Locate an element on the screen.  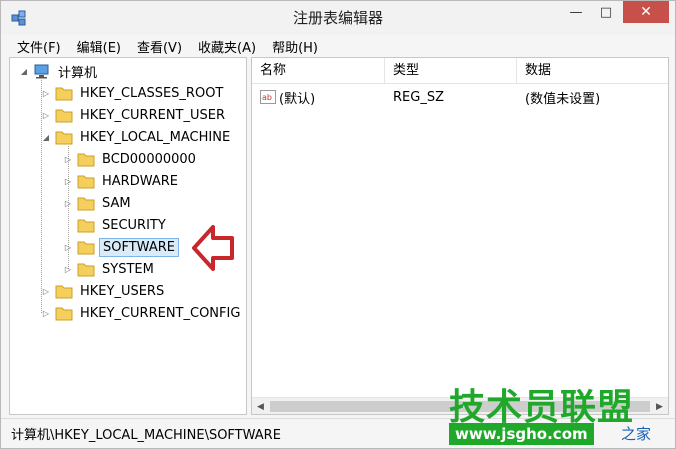
tree-node-hkey-users: ▷ HKEY_USERS is located at coordinates (103, 291).